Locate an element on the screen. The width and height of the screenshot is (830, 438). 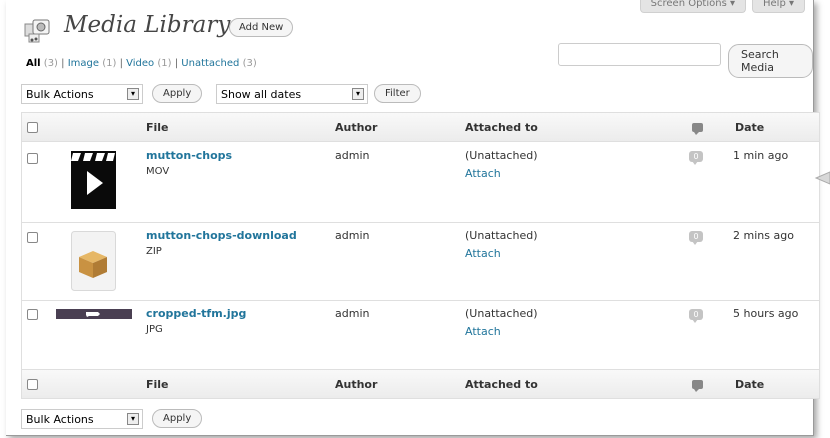
search-input is located at coordinates (639, 54).